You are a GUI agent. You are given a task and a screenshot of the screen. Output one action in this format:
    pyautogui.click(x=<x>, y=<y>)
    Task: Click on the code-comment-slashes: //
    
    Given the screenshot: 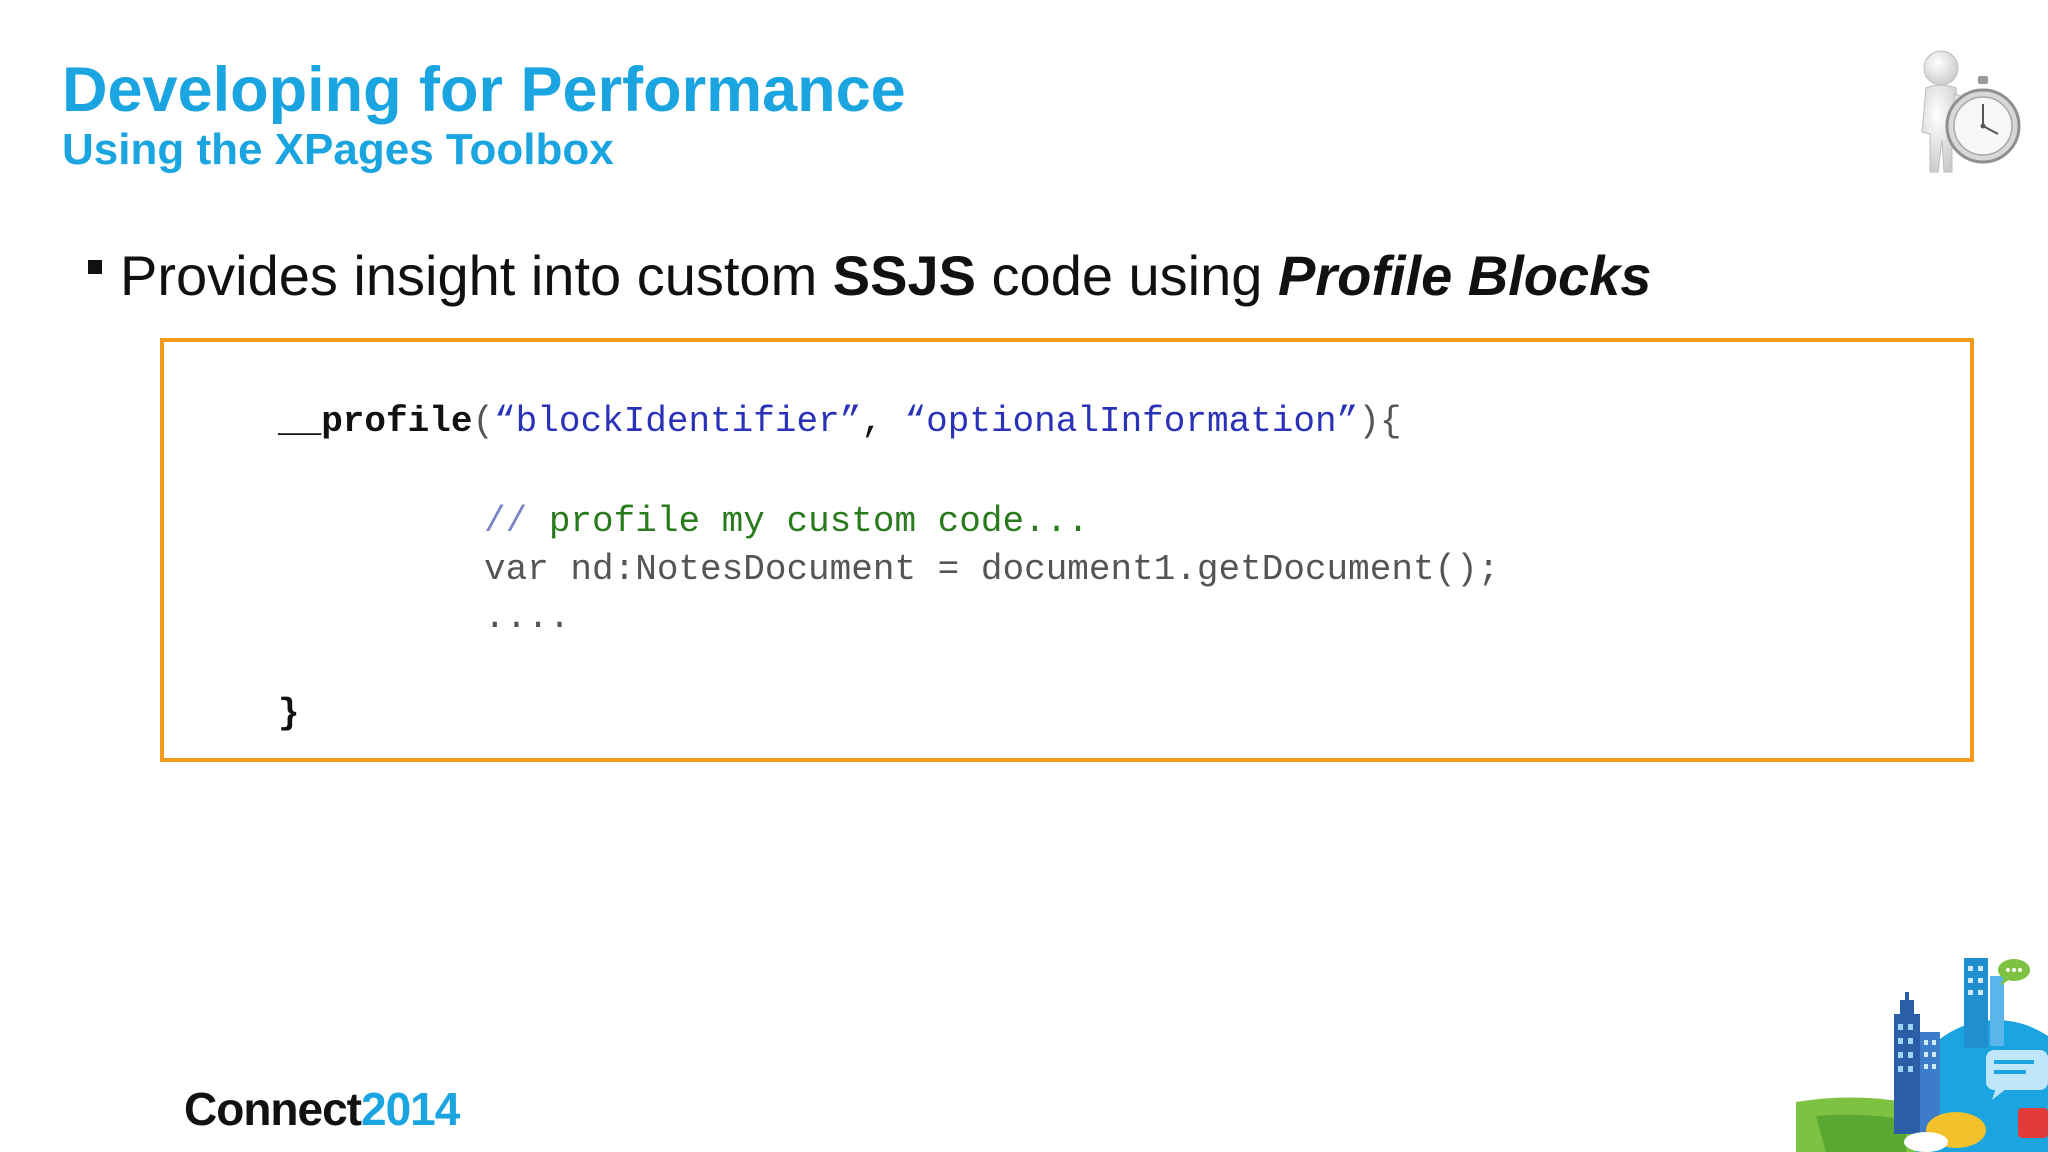 What is the action you would take?
    pyautogui.click(x=506, y=521)
    